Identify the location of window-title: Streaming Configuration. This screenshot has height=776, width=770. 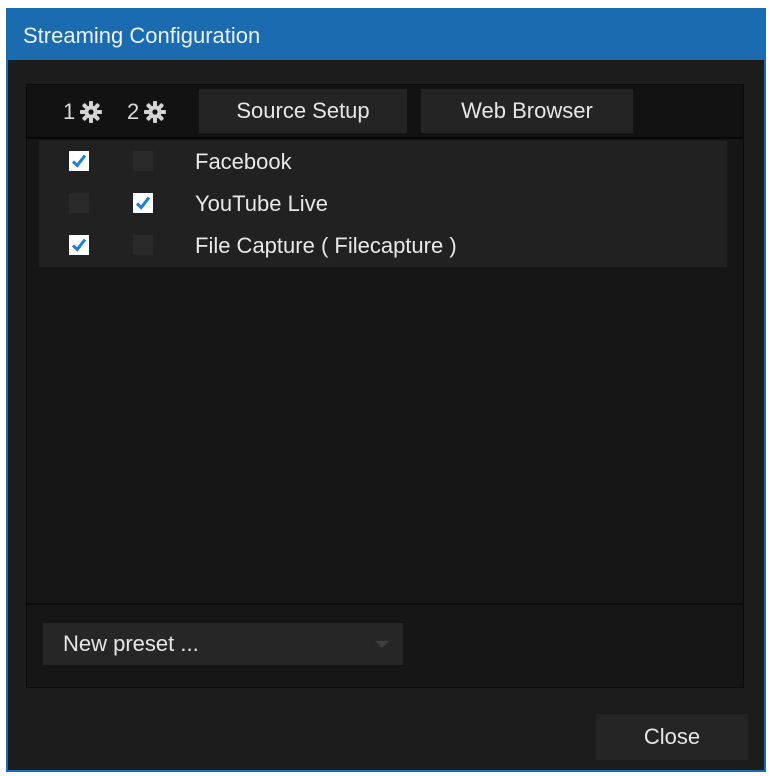
(386, 34).